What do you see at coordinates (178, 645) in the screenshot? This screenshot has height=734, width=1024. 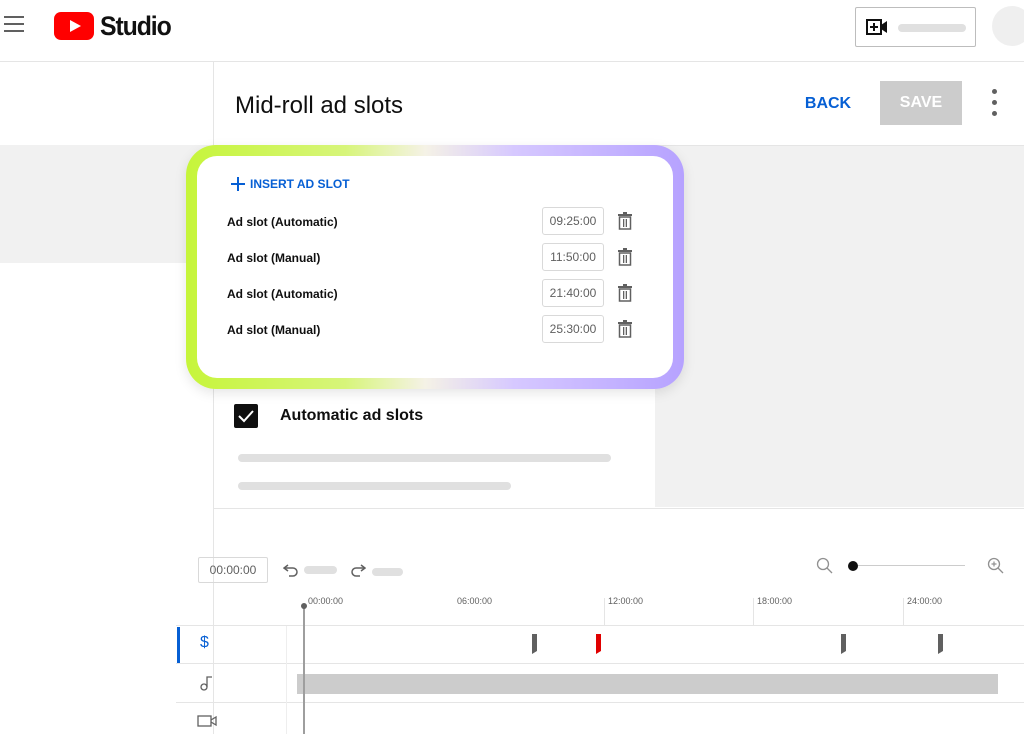 I see `active-track-indicator` at bounding box center [178, 645].